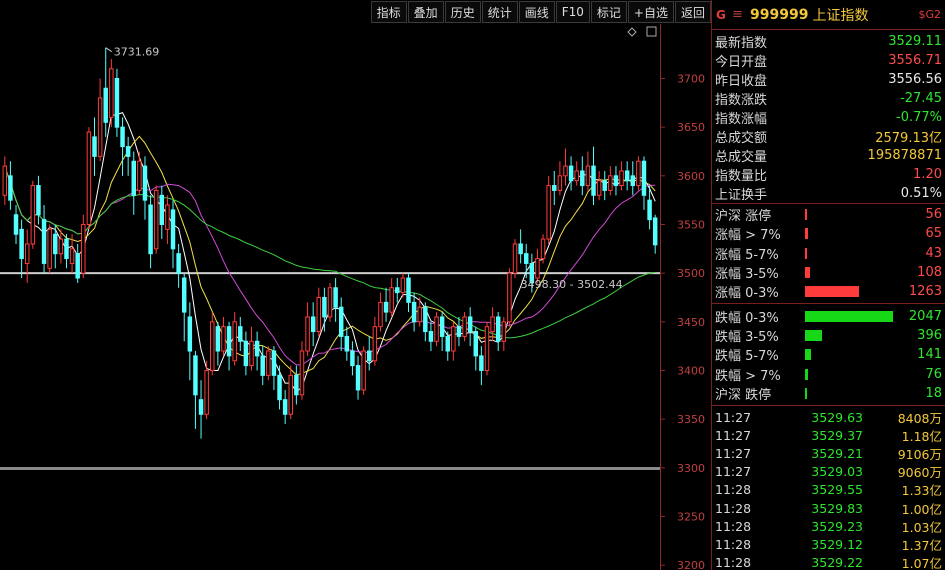  I want to click on y-tick-label: 3350, so click(691, 419).